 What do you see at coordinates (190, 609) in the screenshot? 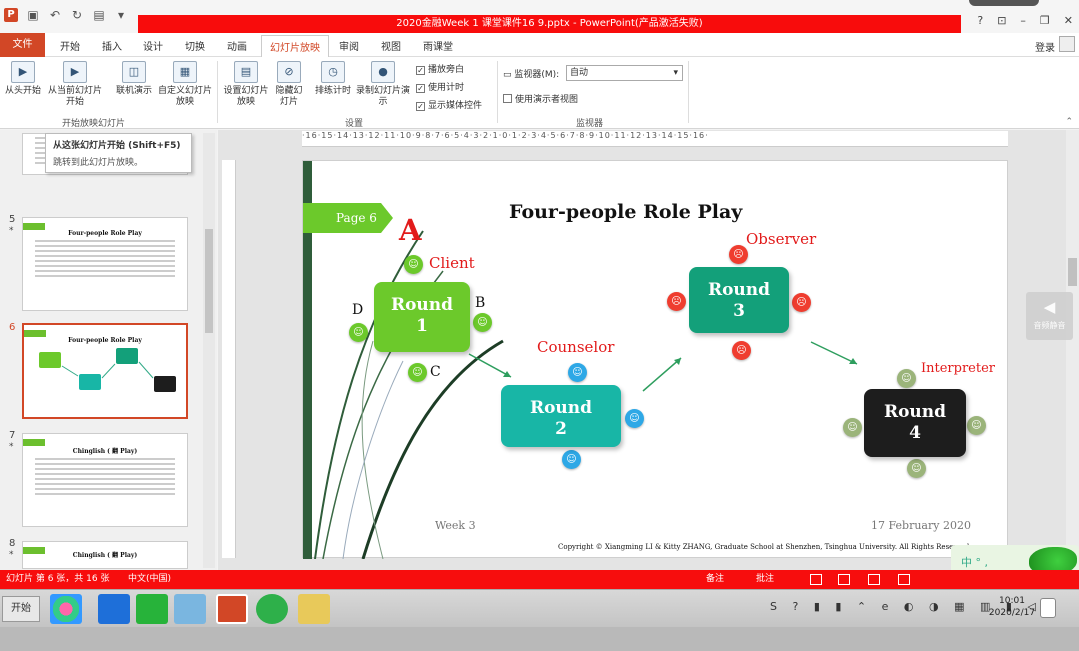
I see `notepad-icon` at bounding box center [190, 609].